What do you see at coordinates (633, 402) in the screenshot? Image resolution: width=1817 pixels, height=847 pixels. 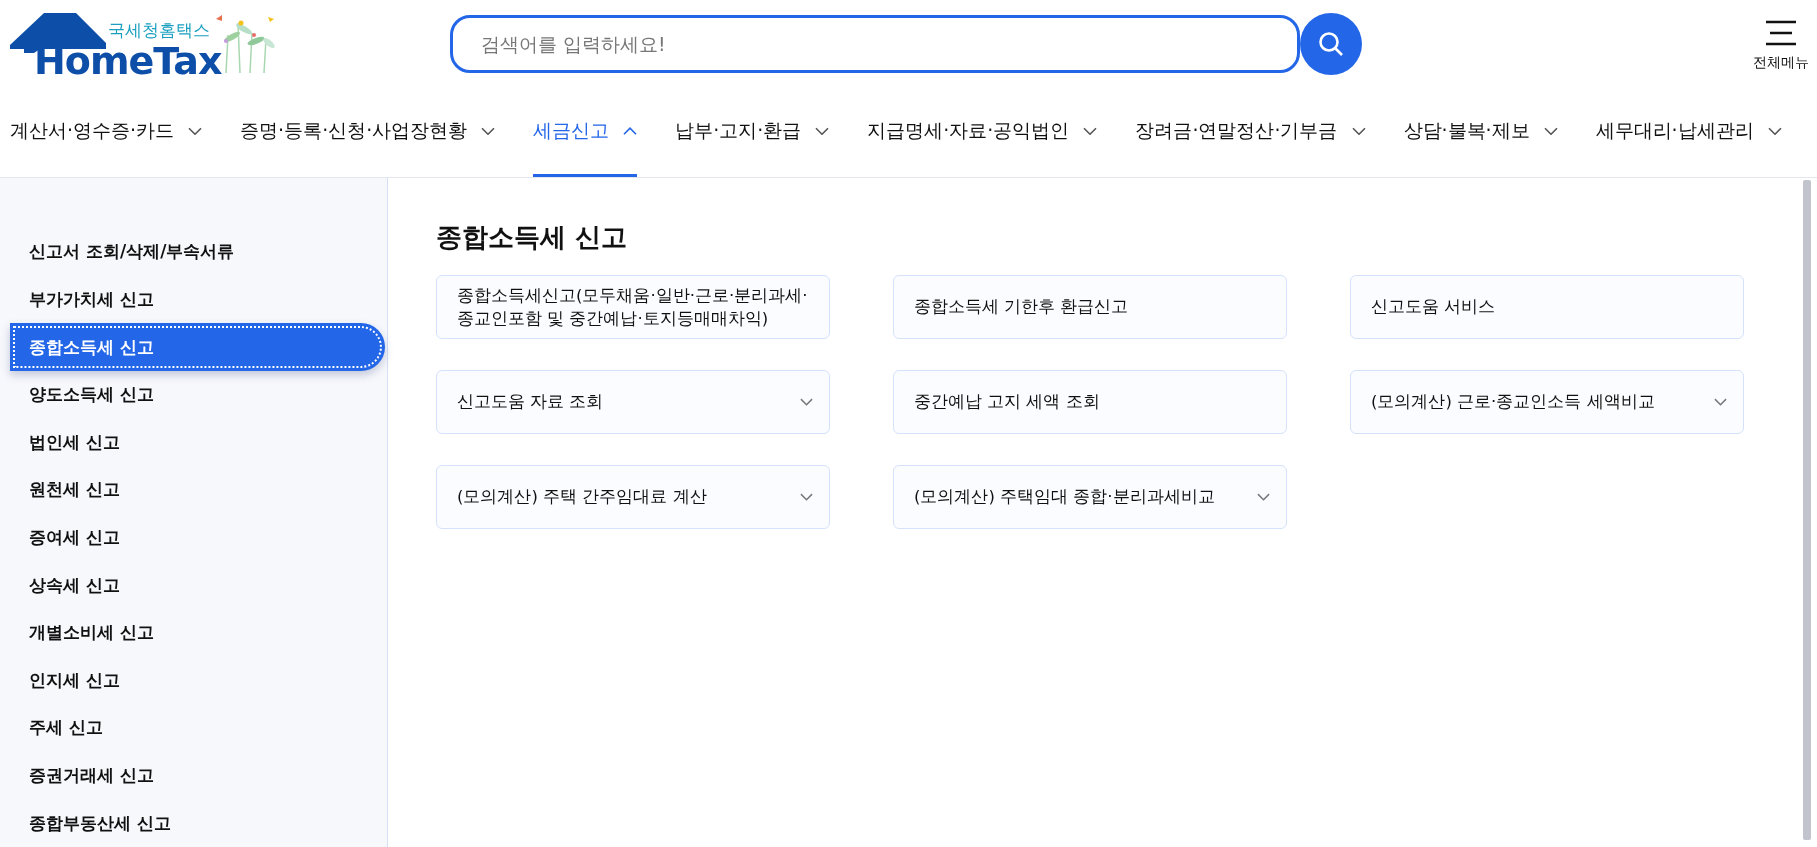 I see `menu-card: 신고도움 자료 조회` at bounding box center [633, 402].